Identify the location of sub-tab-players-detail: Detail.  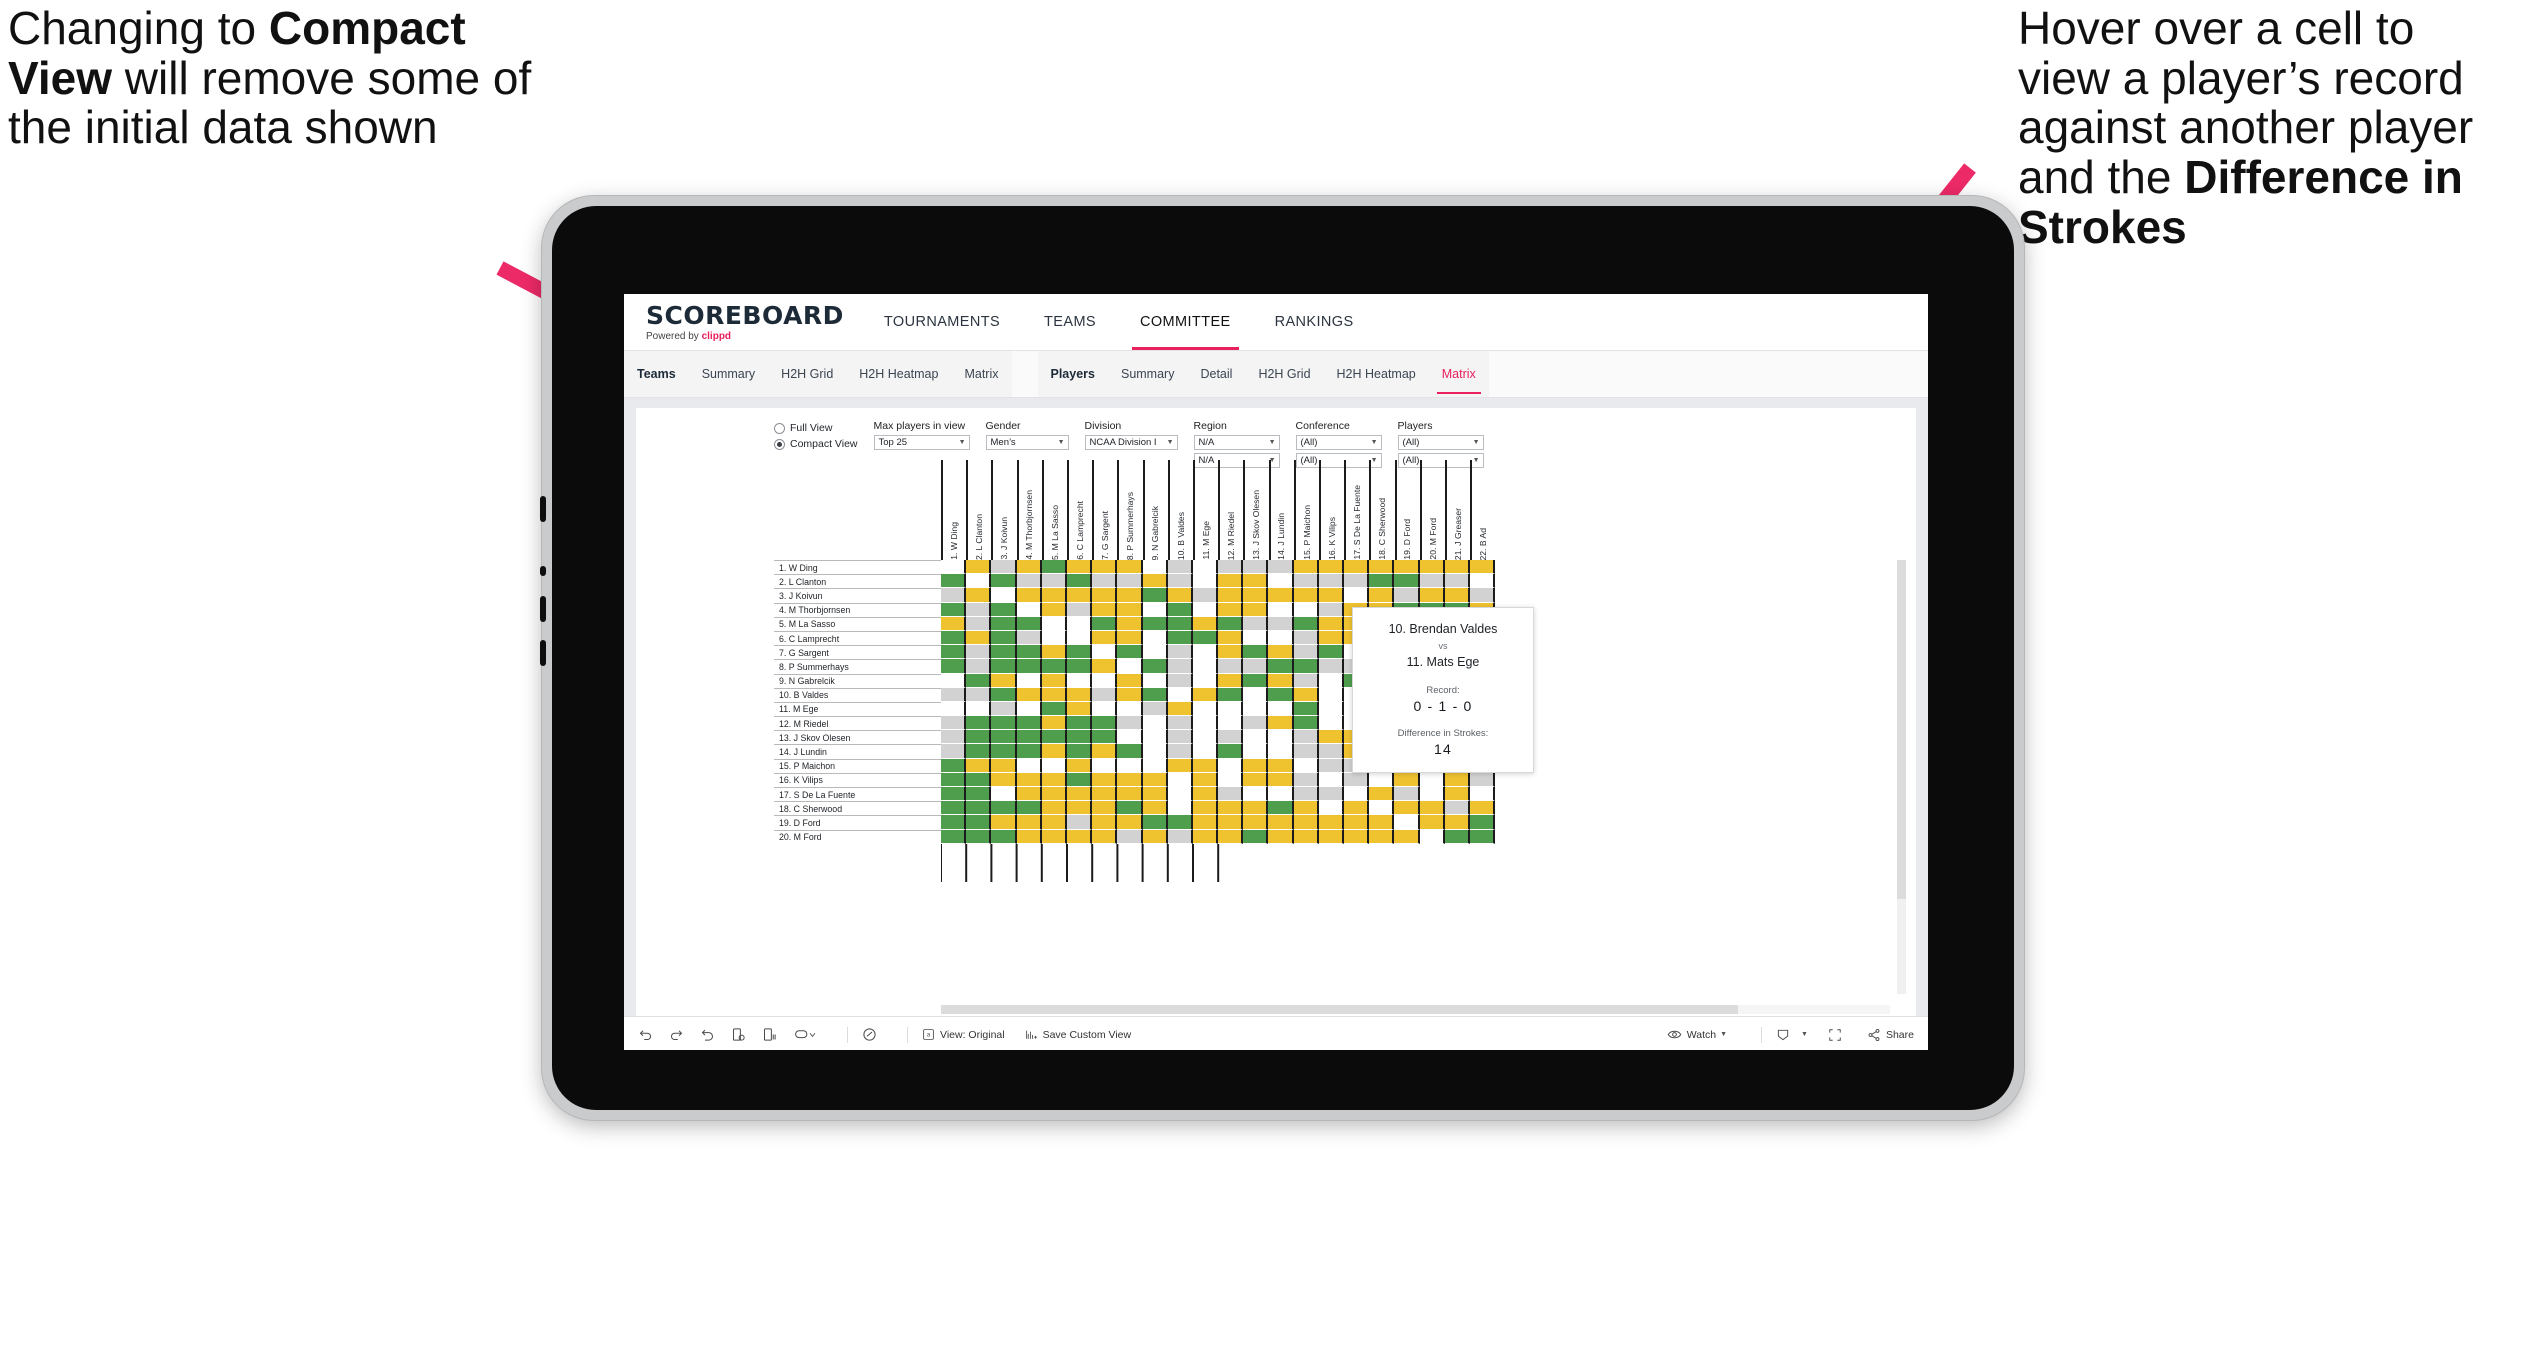
(1216, 374).